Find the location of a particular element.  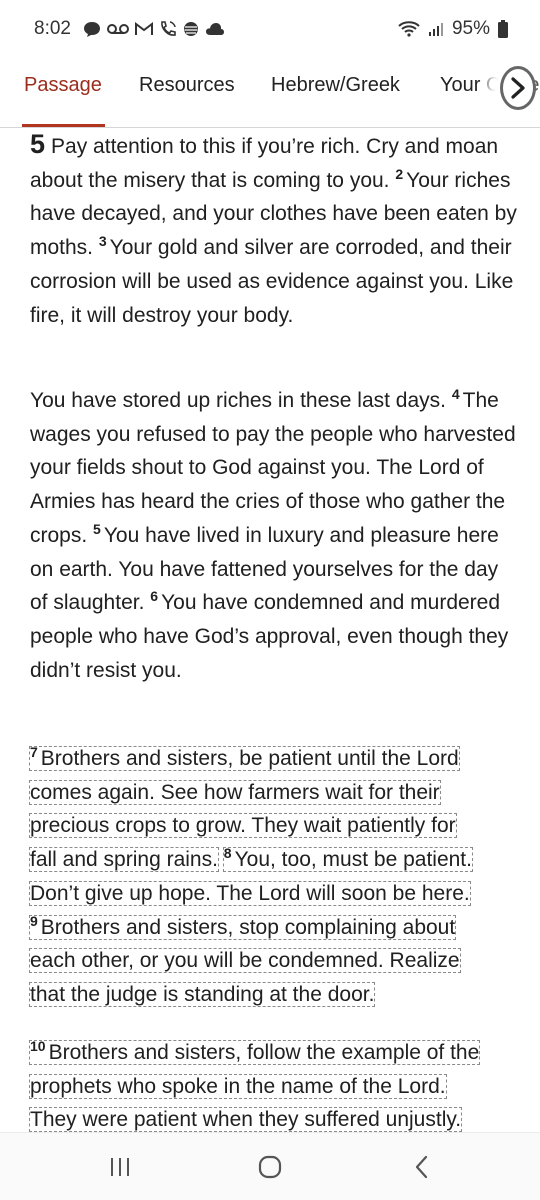

wifi-icon is located at coordinates (409, 29).